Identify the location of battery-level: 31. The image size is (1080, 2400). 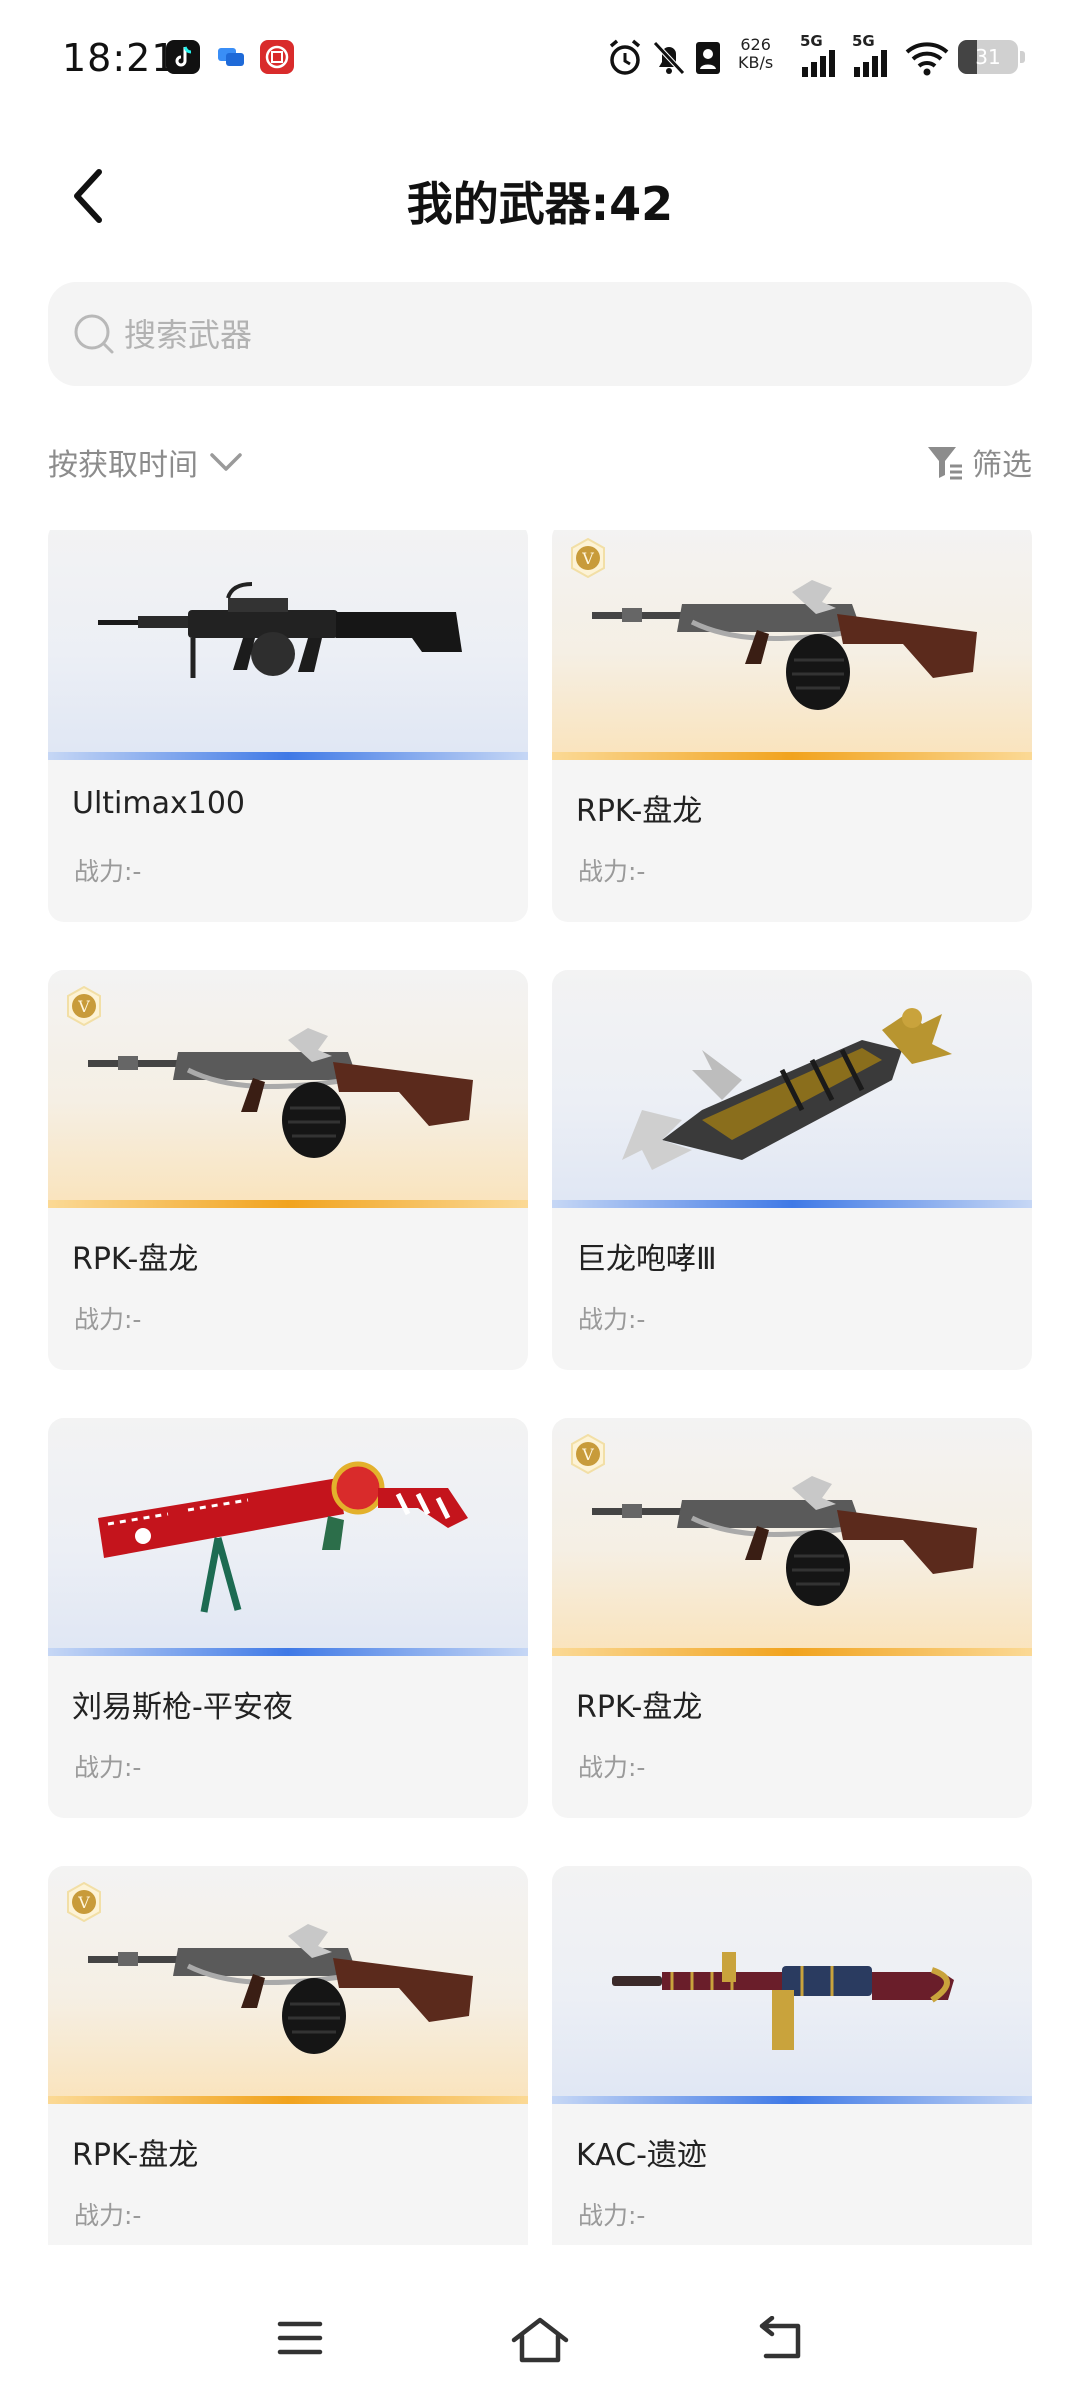
(988, 57).